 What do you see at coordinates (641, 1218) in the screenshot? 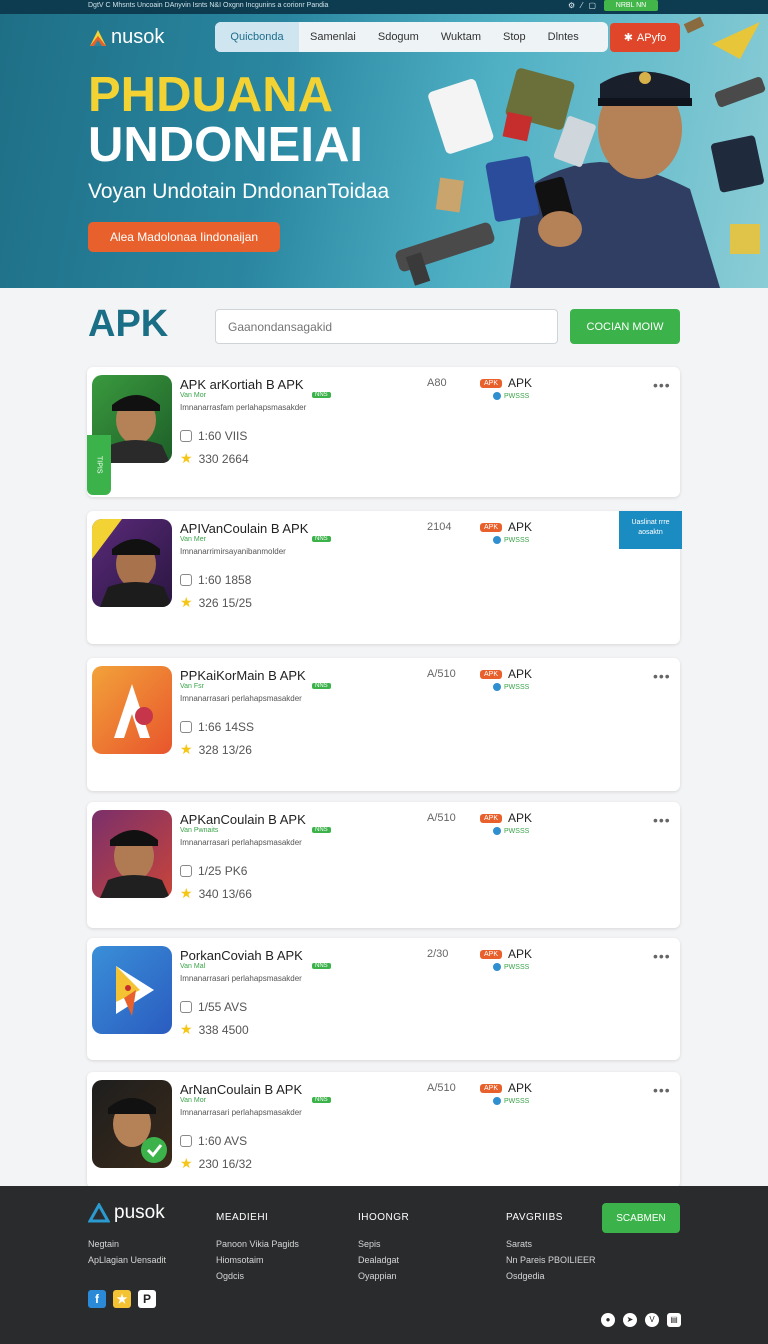
I see `footer-subscribe-button: SCABMEN` at bounding box center [641, 1218].